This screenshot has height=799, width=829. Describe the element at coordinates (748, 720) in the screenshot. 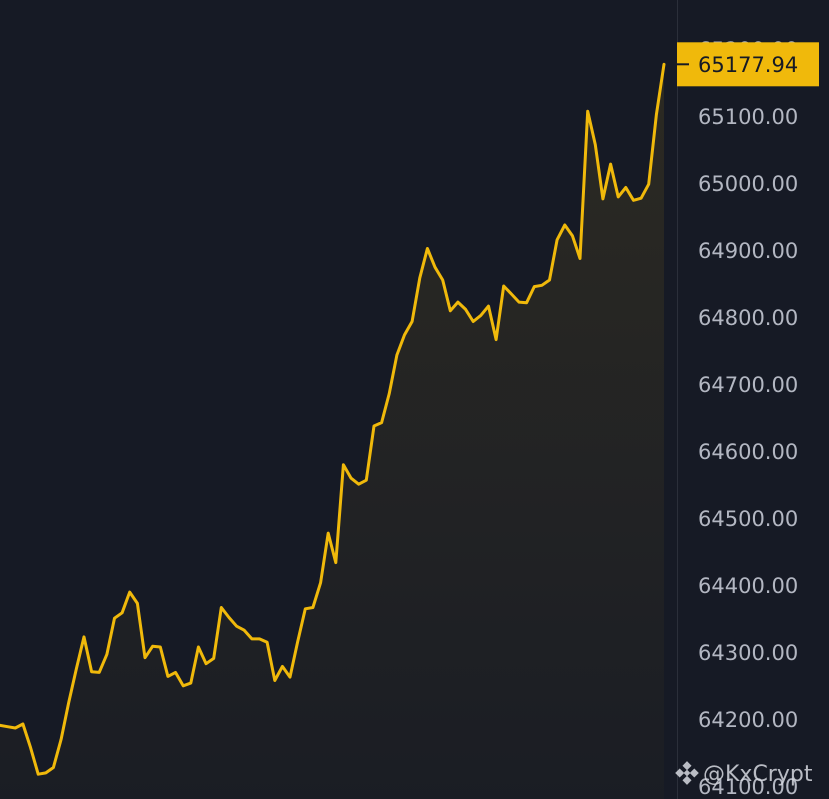

I see `y-tick-label: 64200.00` at that location.